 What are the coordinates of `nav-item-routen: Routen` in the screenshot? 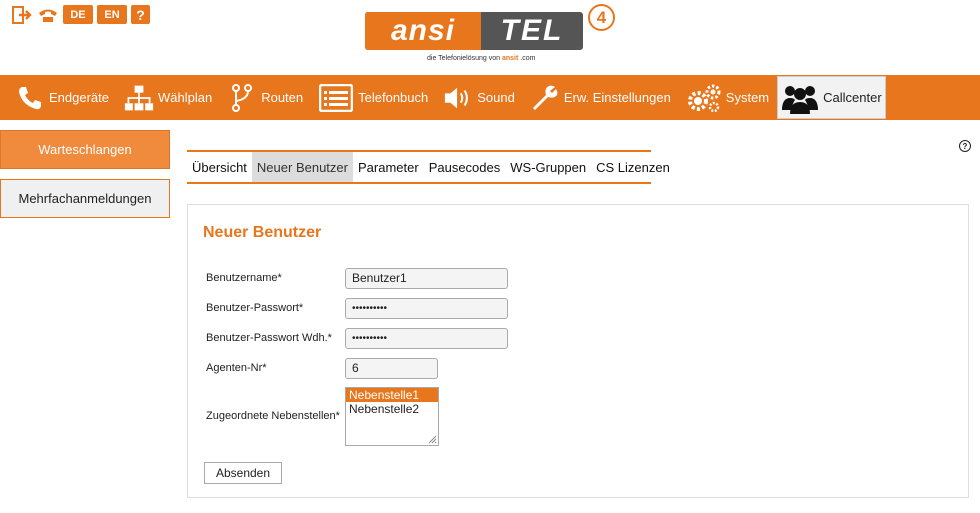 It's located at (257, 97).